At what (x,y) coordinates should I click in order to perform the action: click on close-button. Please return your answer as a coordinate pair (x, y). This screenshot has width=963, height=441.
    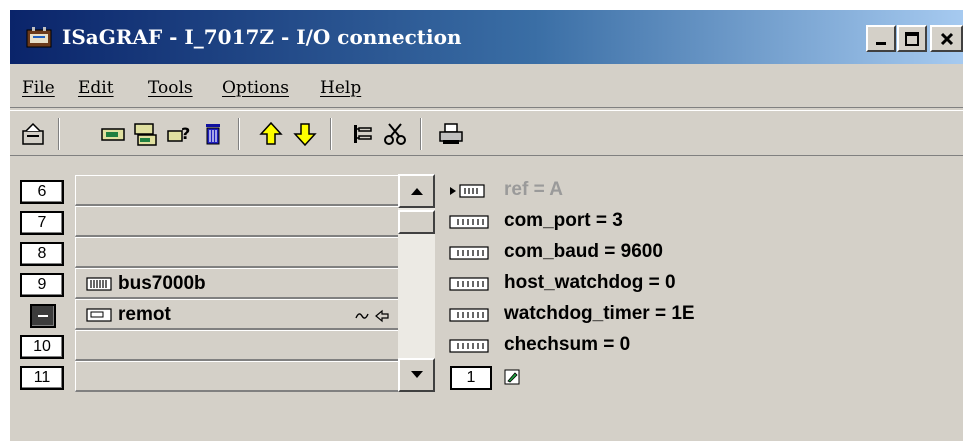
    Looking at the image, I should click on (946, 38).